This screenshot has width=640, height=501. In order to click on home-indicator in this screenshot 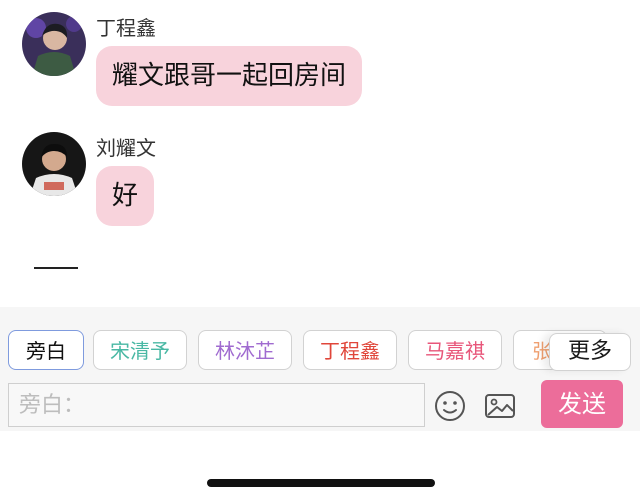, I will do `click(321, 483)`.